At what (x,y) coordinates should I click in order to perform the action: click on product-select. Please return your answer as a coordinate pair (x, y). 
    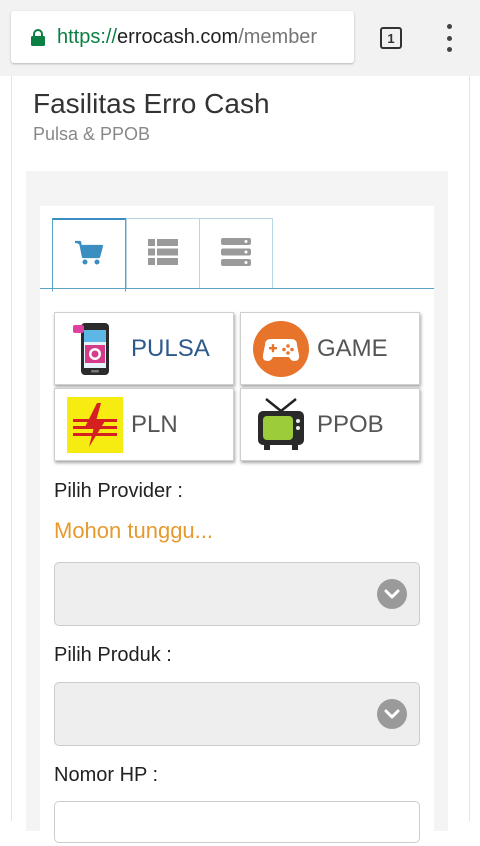
    Looking at the image, I should click on (237, 714).